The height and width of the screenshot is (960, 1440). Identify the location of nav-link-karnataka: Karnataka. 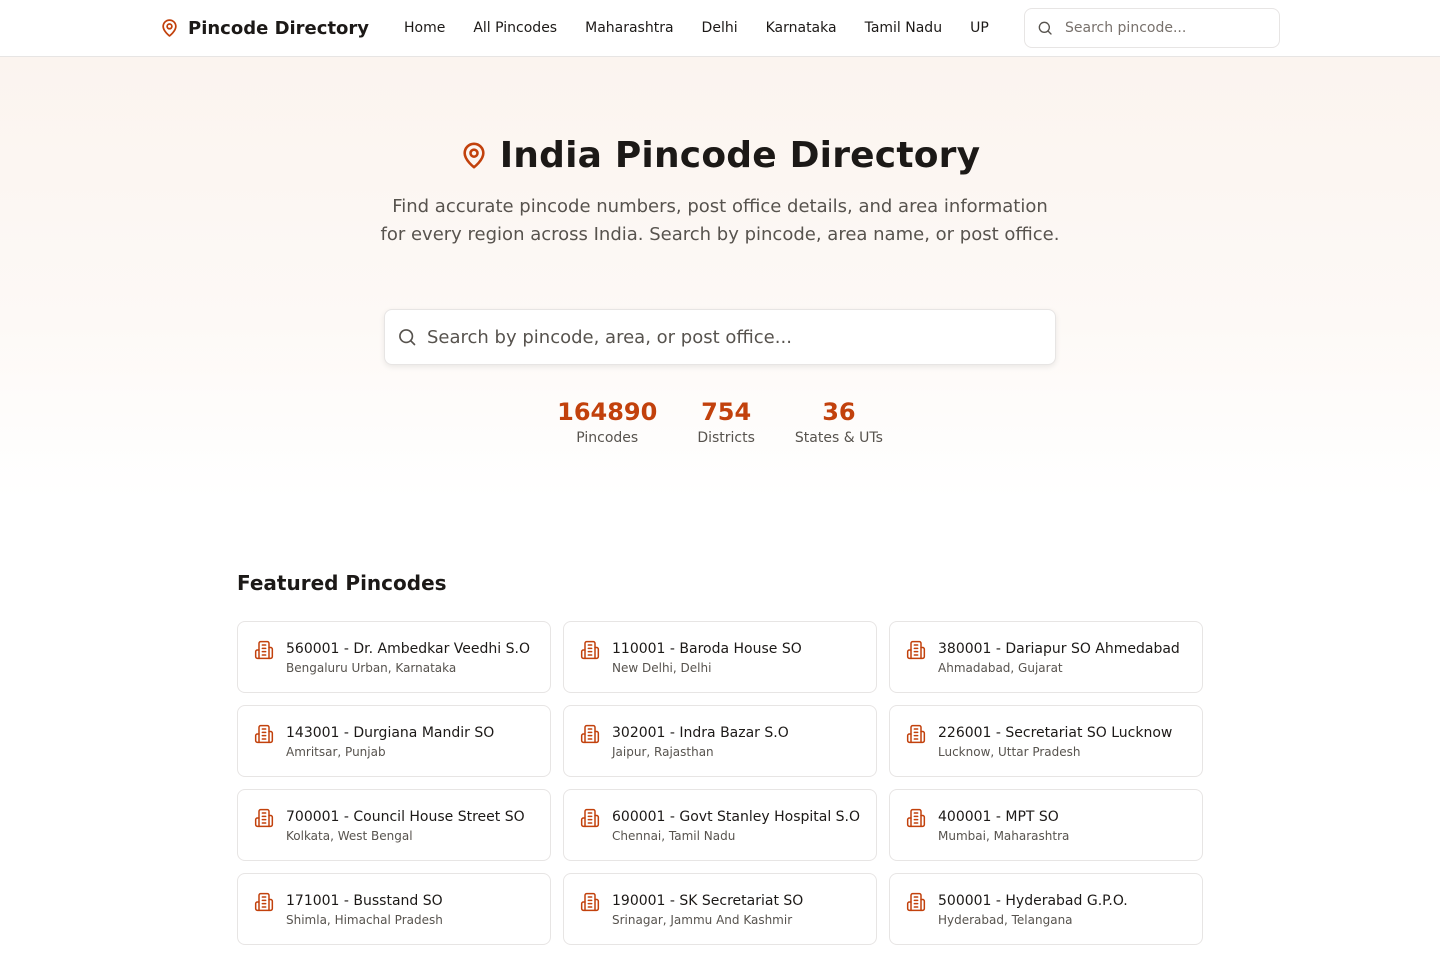
(801, 28).